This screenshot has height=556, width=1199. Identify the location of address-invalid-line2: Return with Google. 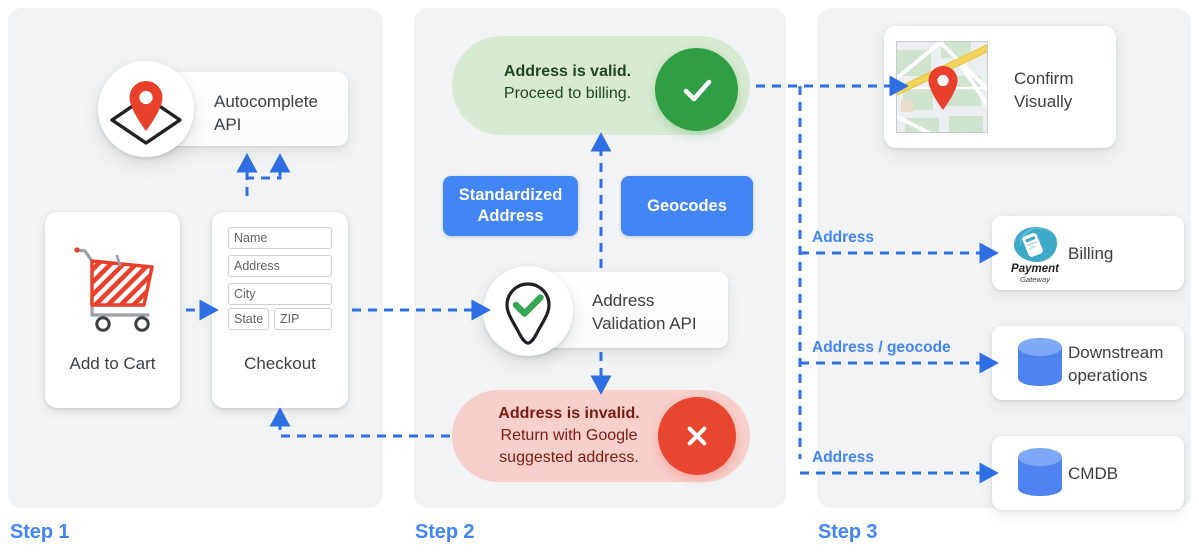
(569, 435).